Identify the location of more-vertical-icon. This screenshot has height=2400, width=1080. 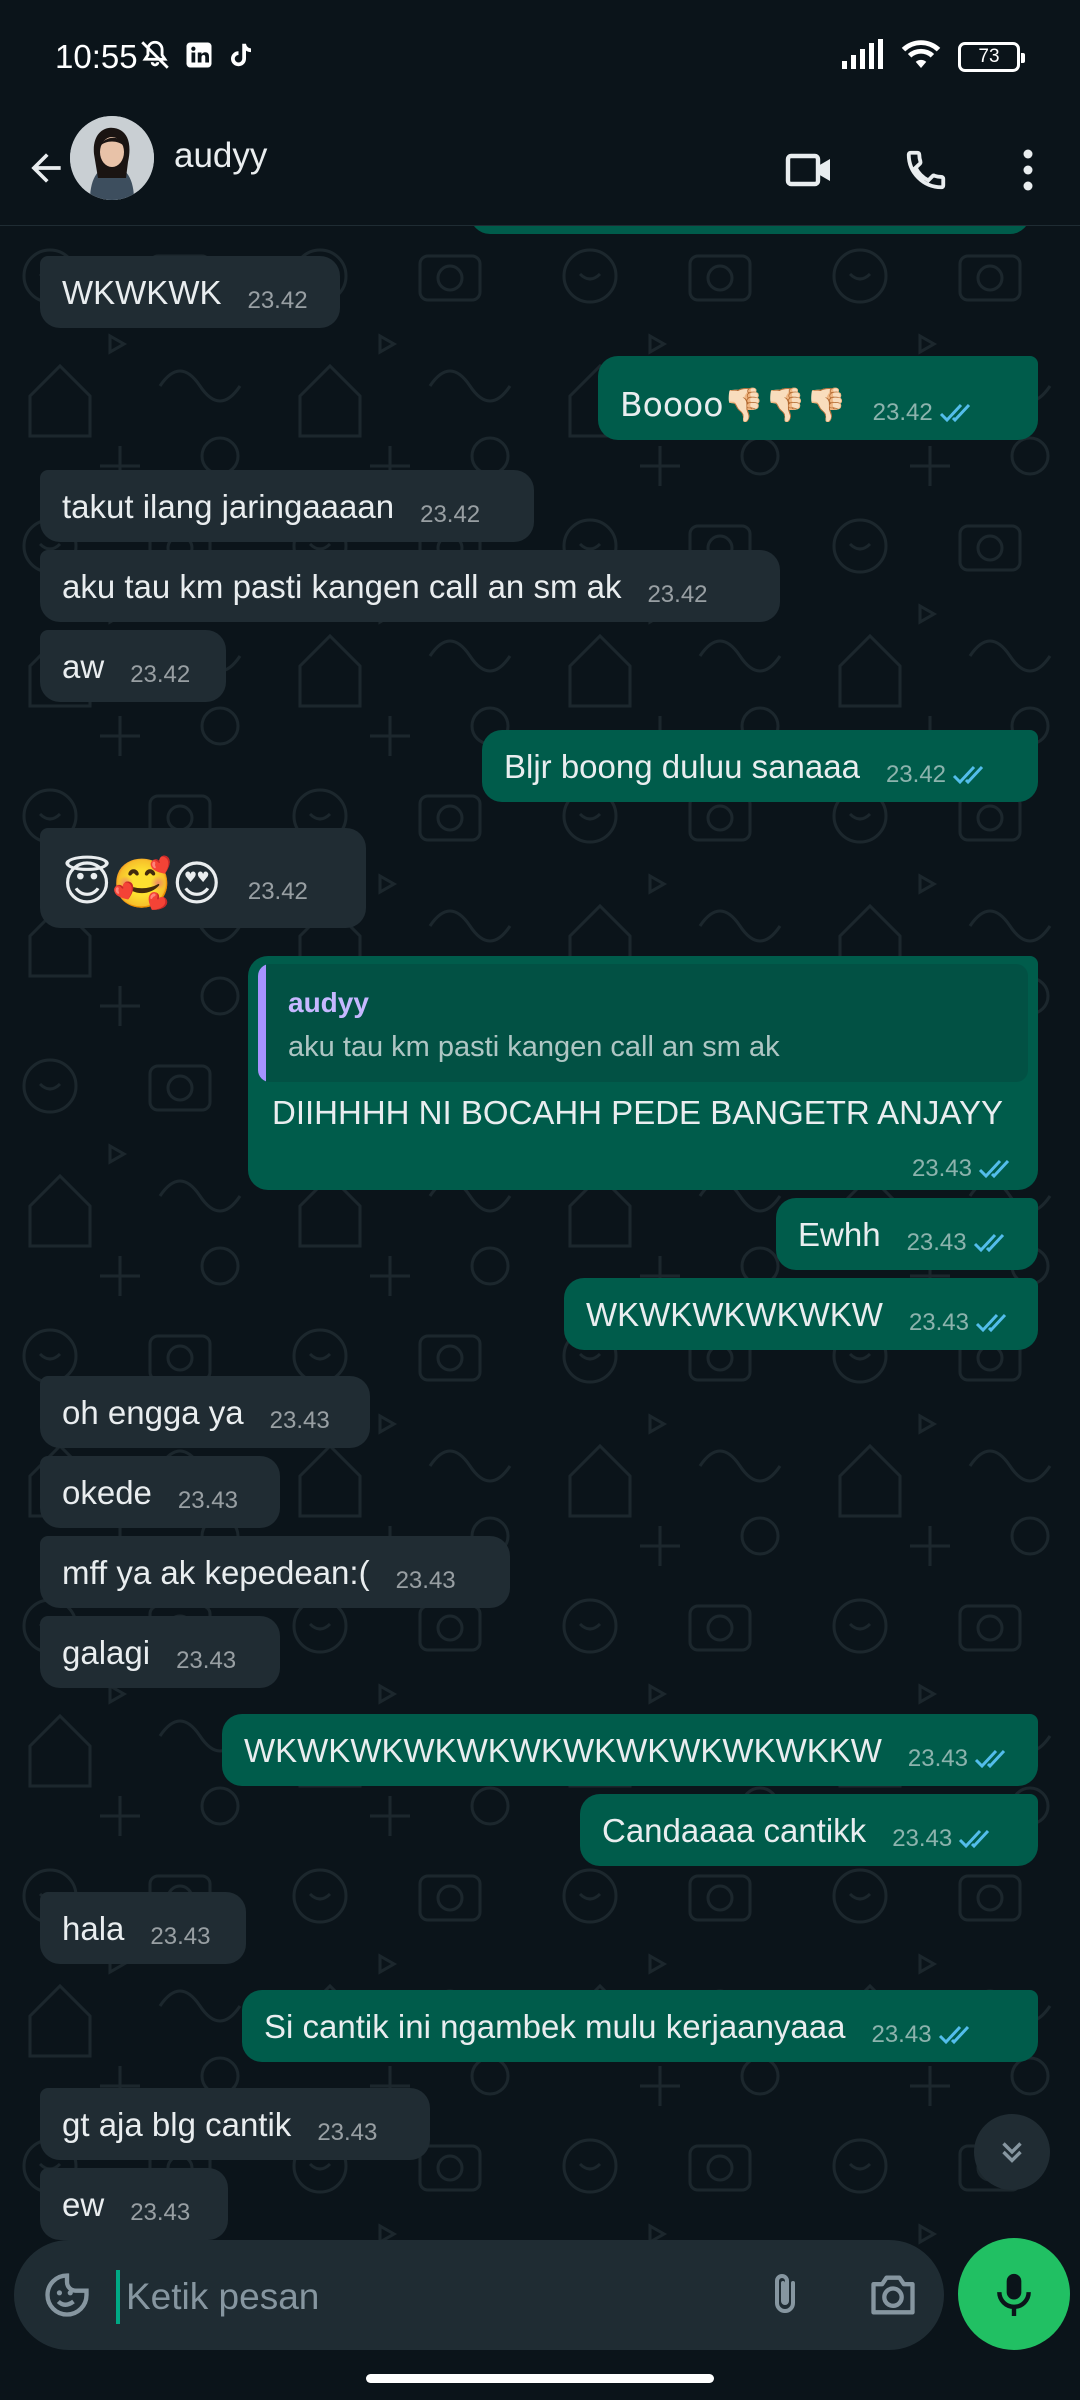
(1028, 170).